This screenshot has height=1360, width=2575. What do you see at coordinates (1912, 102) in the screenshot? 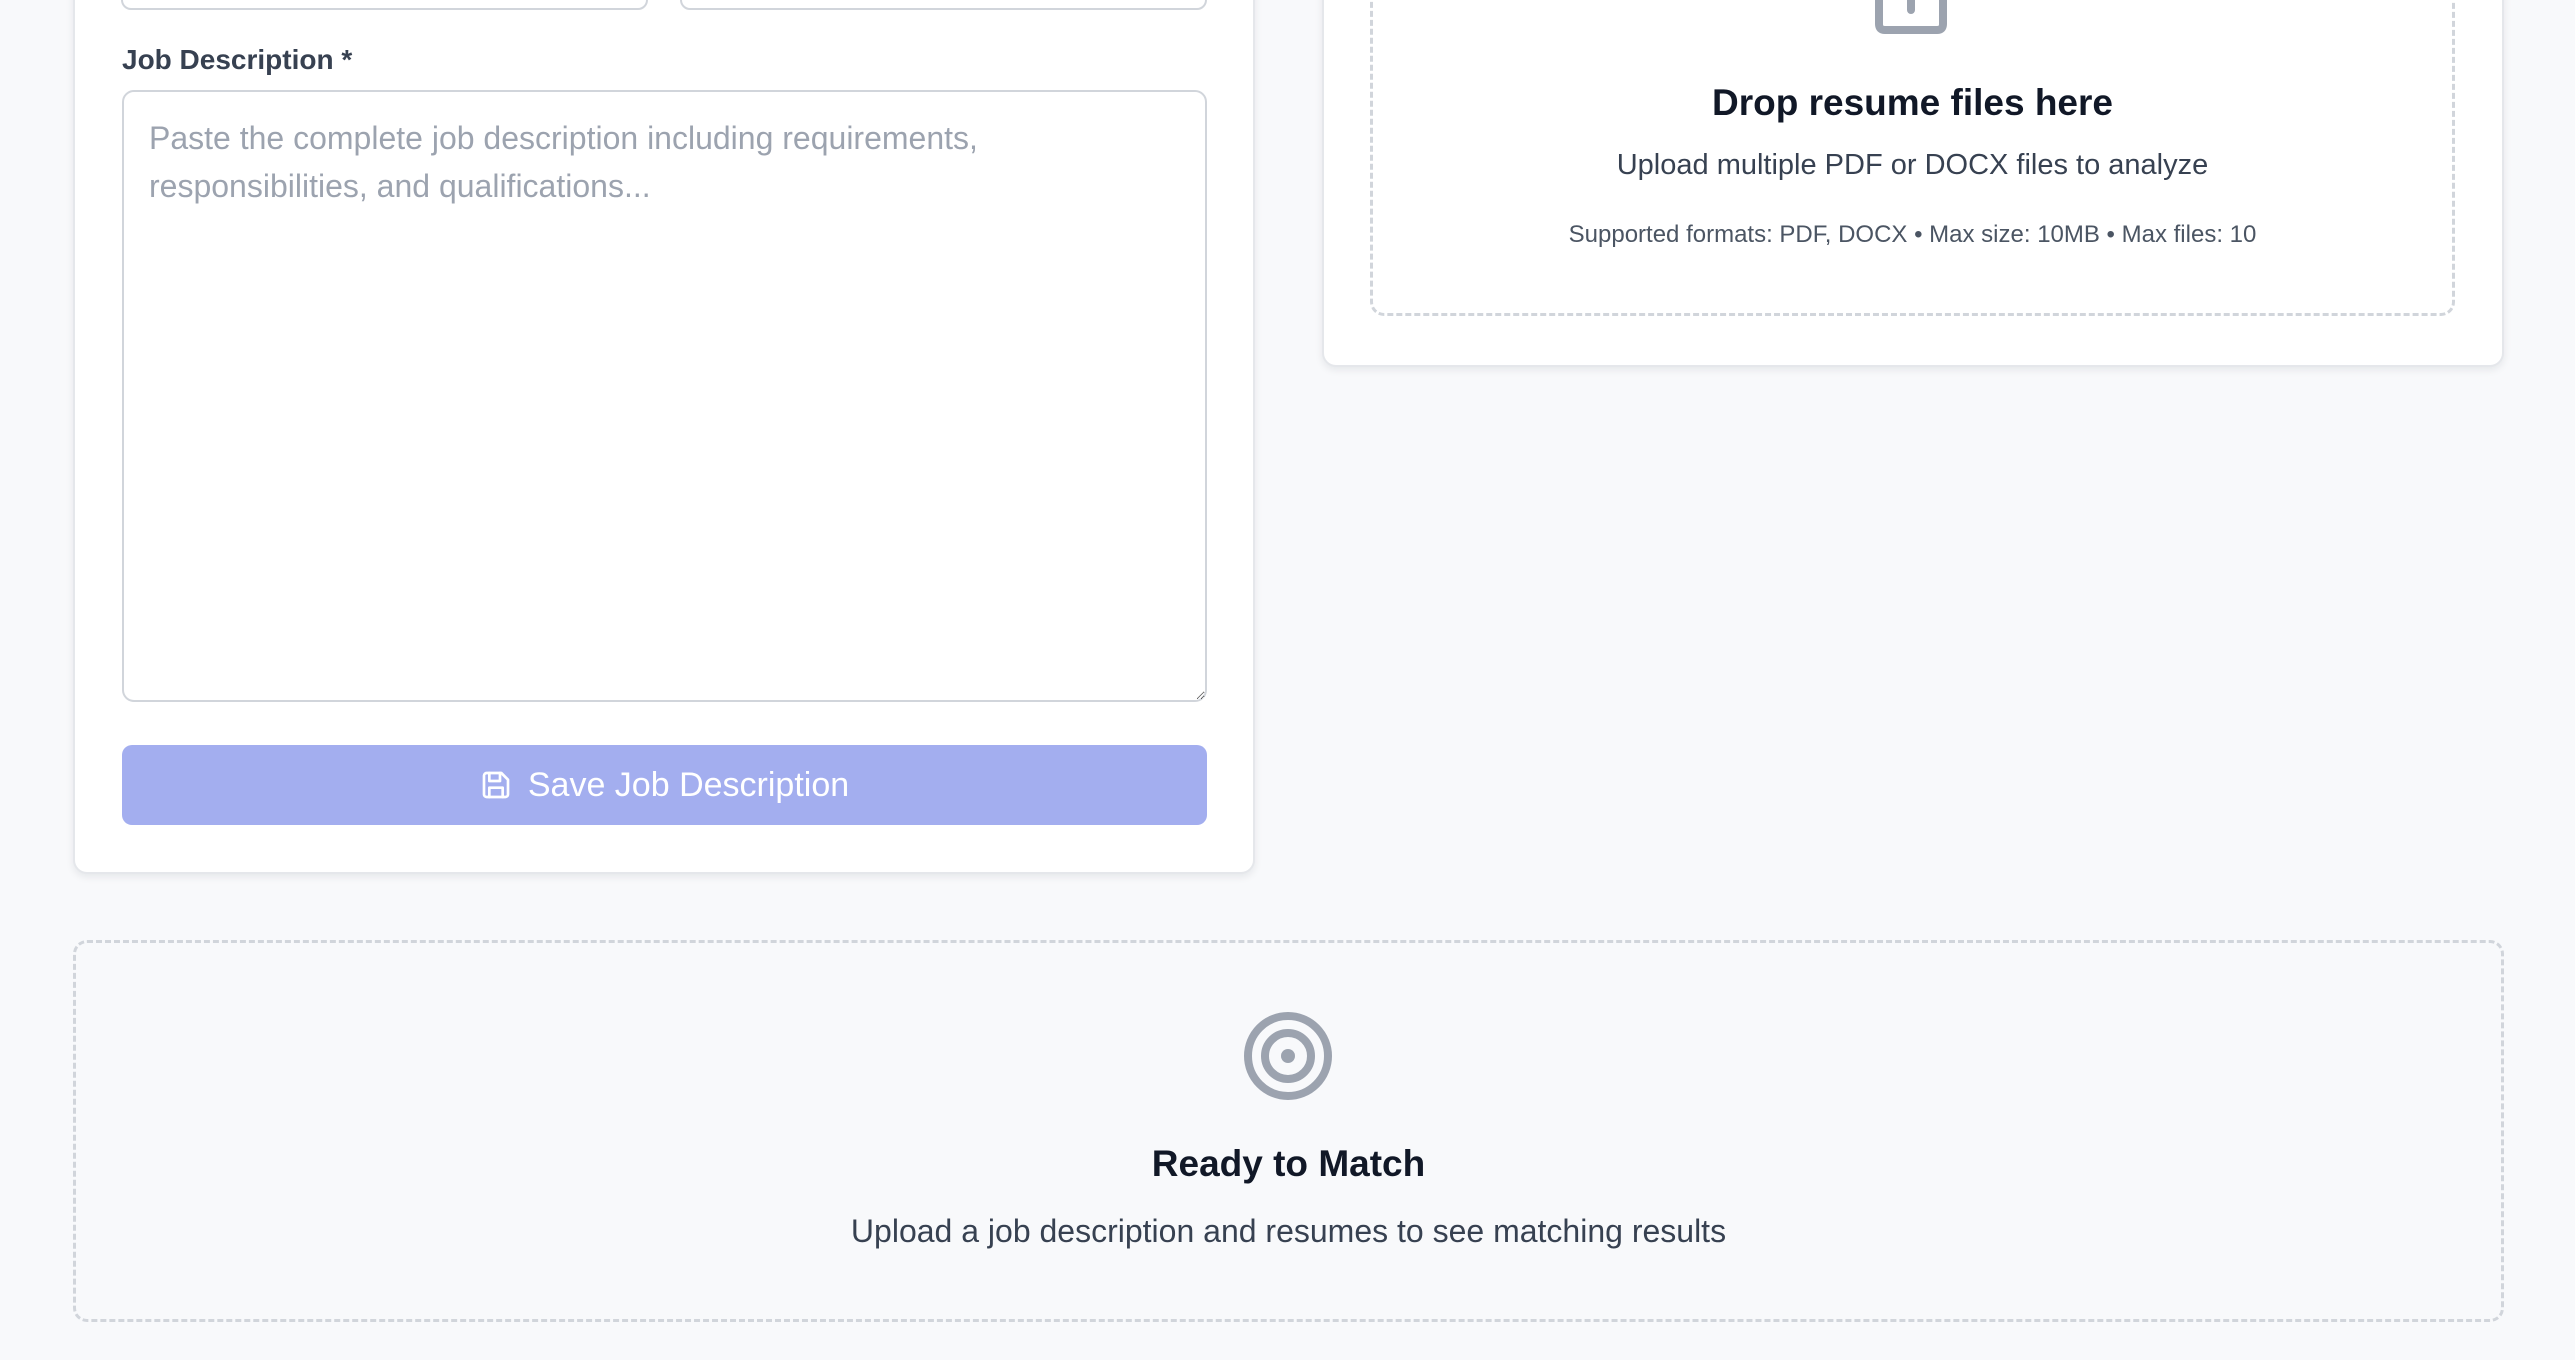
I see `dropzone-title: Drop resume files here` at bounding box center [1912, 102].